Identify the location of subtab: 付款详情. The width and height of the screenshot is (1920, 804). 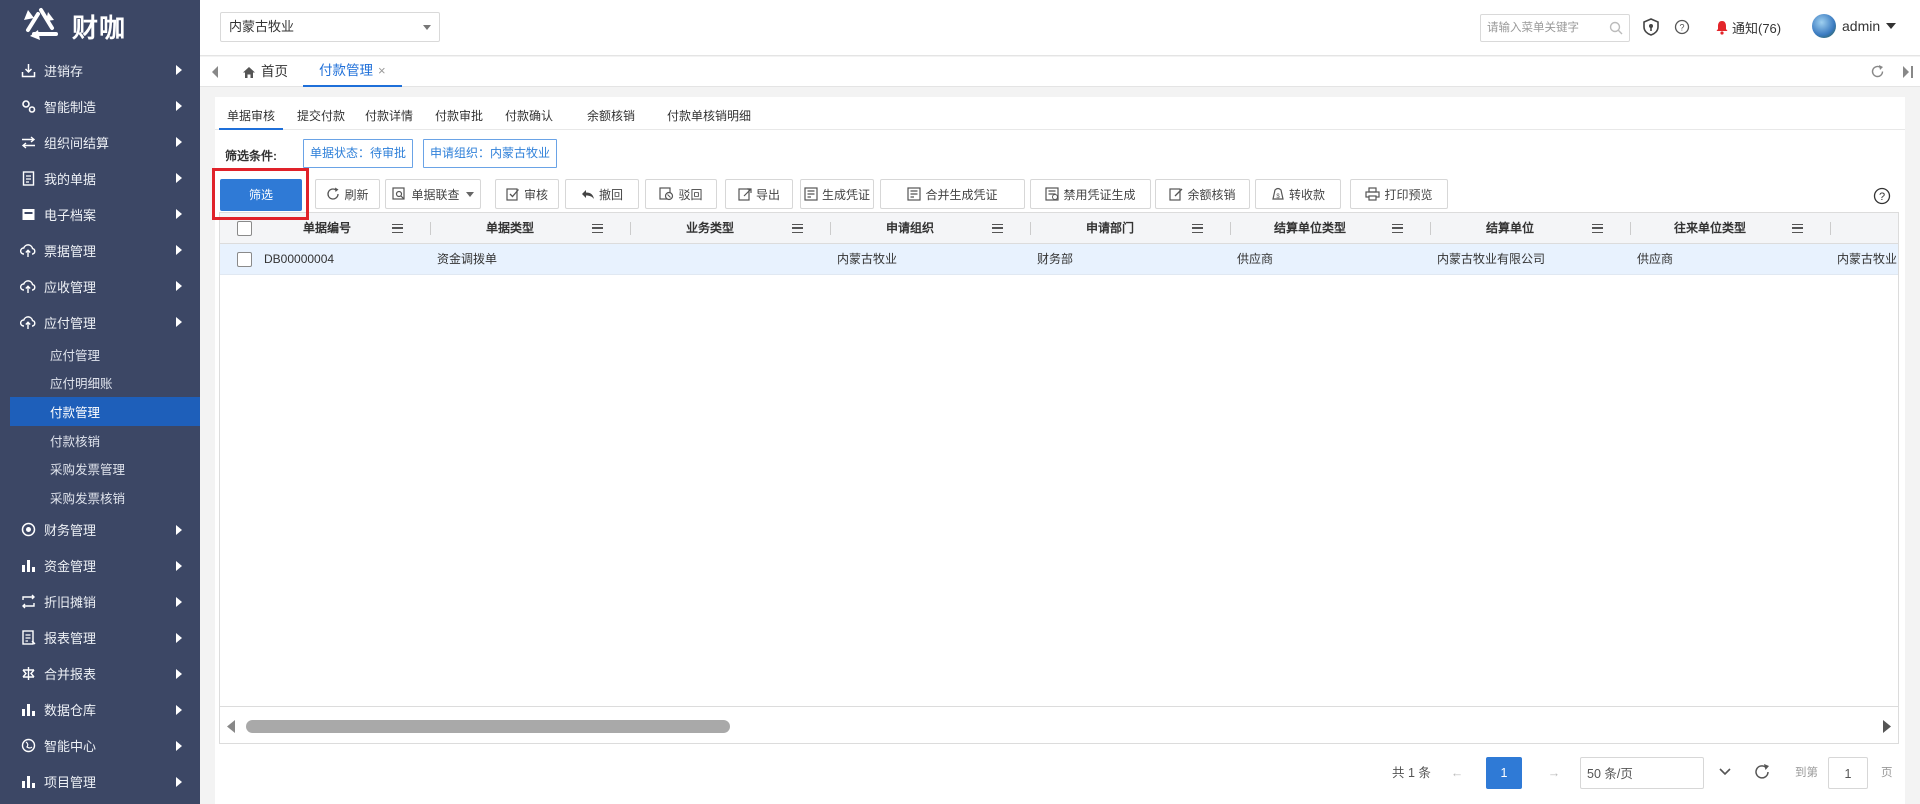
(389, 117).